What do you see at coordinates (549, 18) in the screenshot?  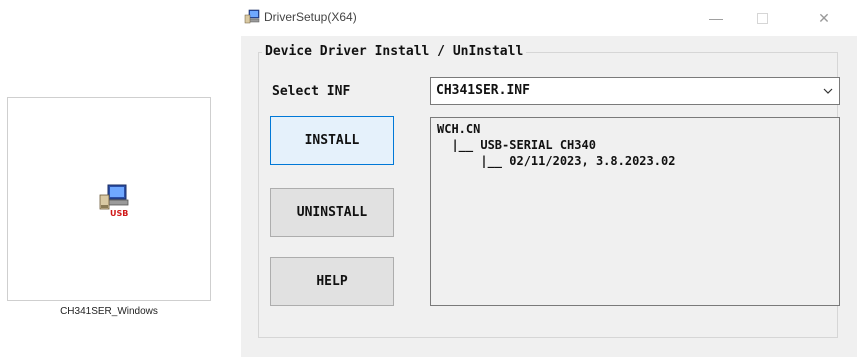 I see `title-bar: DriverSetup(X64) — ✕` at bounding box center [549, 18].